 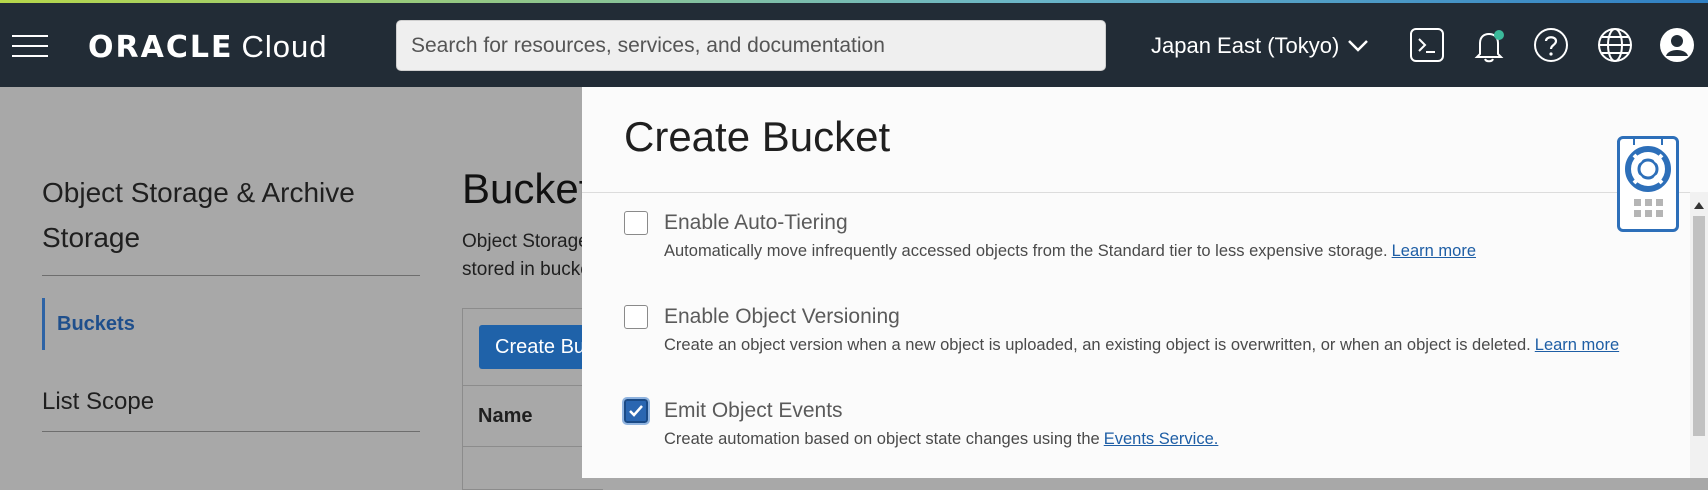 What do you see at coordinates (1427, 45) in the screenshot?
I see `cloud-shell-icon` at bounding box center [1427, 45].